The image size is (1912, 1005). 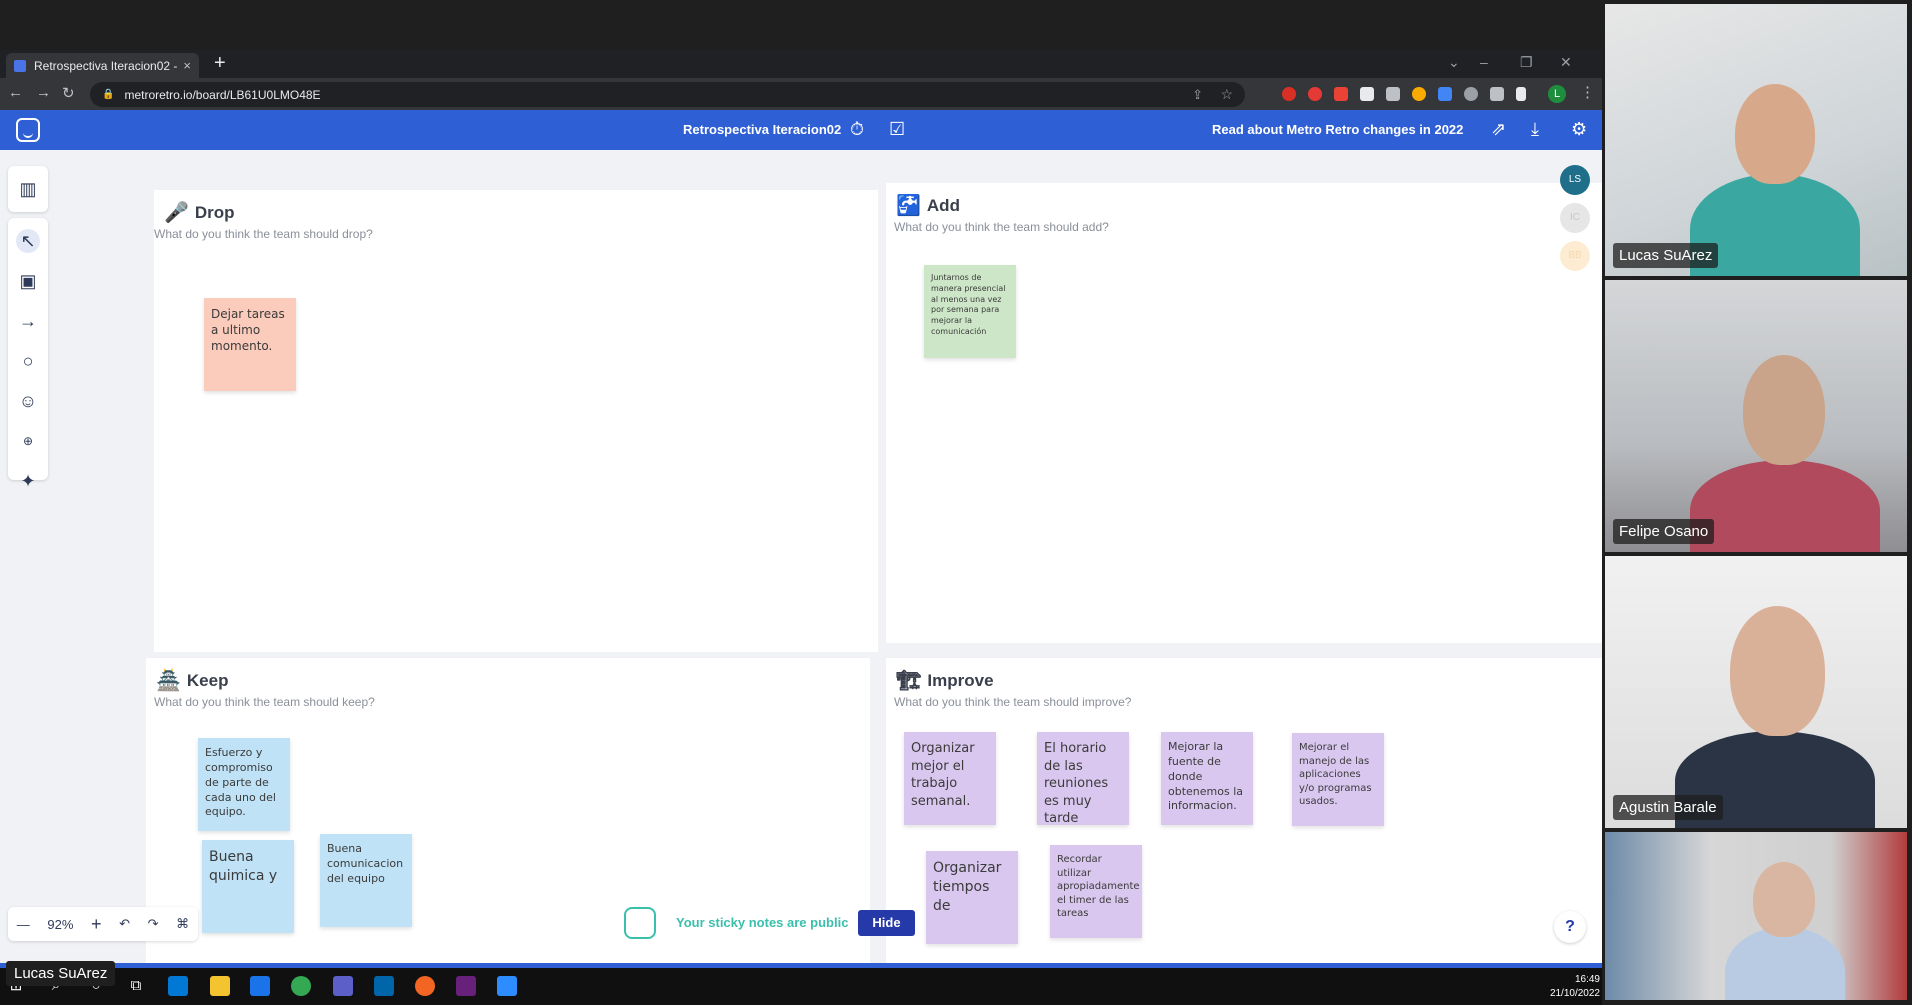 I want to click on mail-icon, so click(x=260, y=986).